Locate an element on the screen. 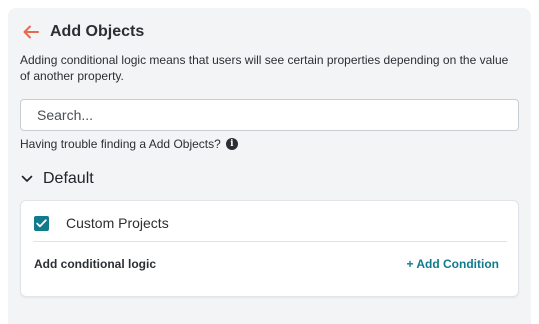 This screenshot has height=324, width=539. help-text: Having trouble finding a Add Objects? is located at coordinates (120, 144).